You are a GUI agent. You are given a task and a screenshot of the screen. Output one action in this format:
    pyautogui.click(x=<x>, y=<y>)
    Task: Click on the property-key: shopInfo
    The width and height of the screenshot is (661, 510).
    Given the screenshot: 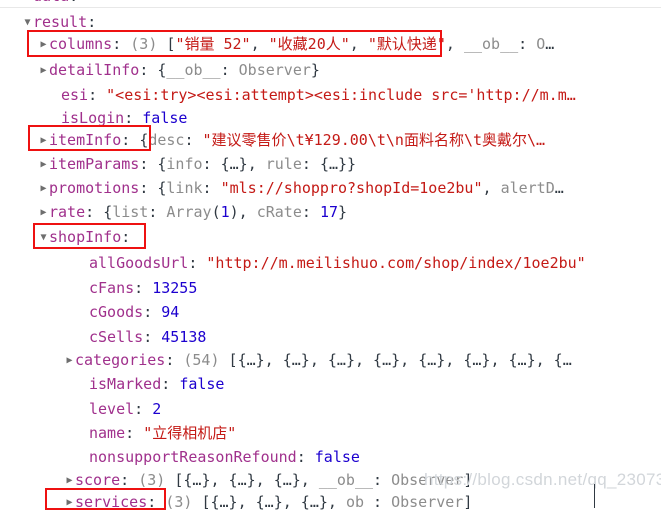 What is the action you would take?
    pyautogui.click(x=85, y=237)
    